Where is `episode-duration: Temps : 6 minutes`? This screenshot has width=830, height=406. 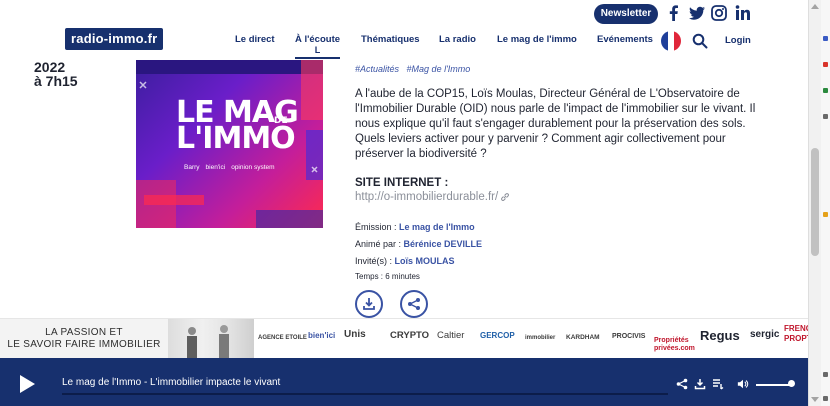
episode-duration: Temps : 6 minutes is located at coordinates (387, 276).